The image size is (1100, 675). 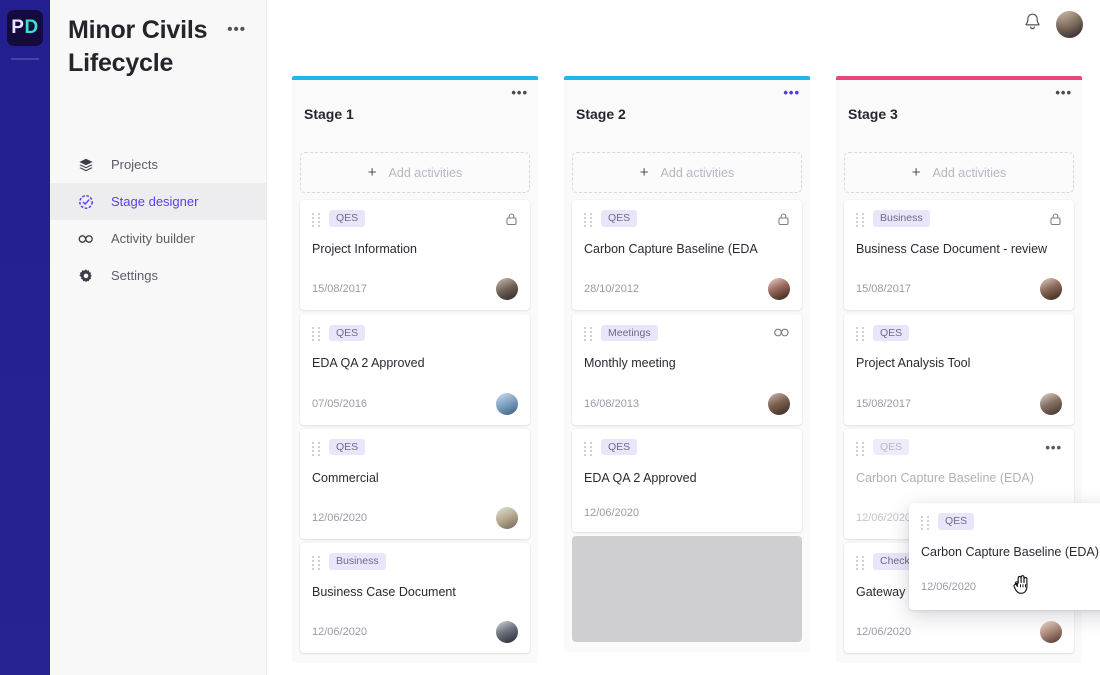 I want to click on card-title: Business Case Document - review, so click(x=952, y=249).